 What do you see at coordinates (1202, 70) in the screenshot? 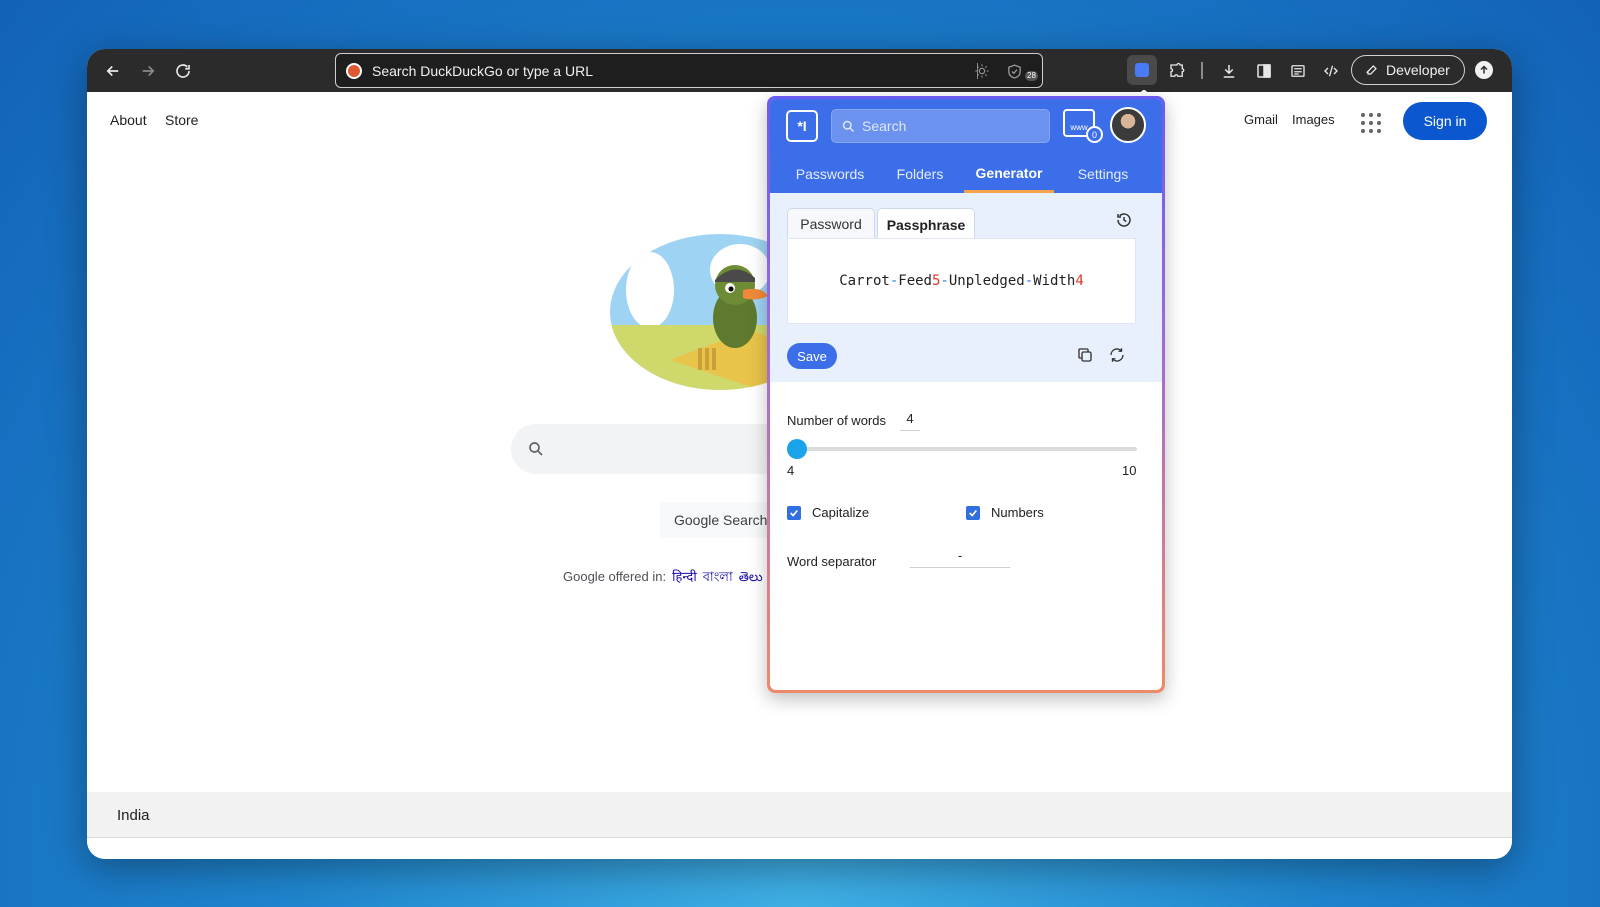
I see `toolbar-divider` at bounding box center [1202, 70].